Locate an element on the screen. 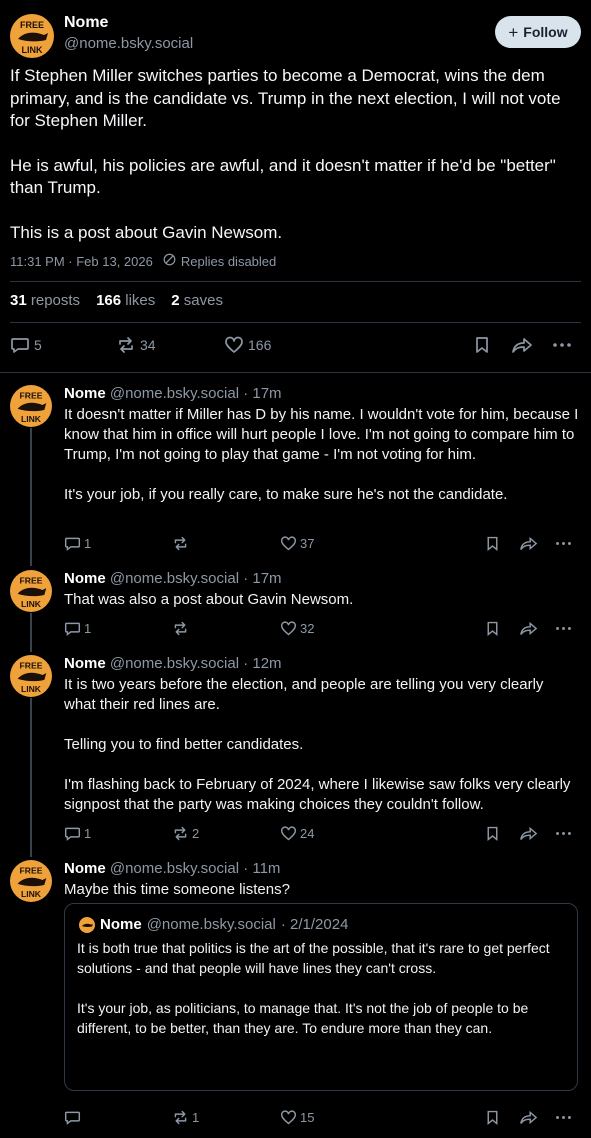 The width and height of the screenshot is (591, 1138). reply-paragraph: Maybe this time someone listens? is located at coordinates (177, 889).